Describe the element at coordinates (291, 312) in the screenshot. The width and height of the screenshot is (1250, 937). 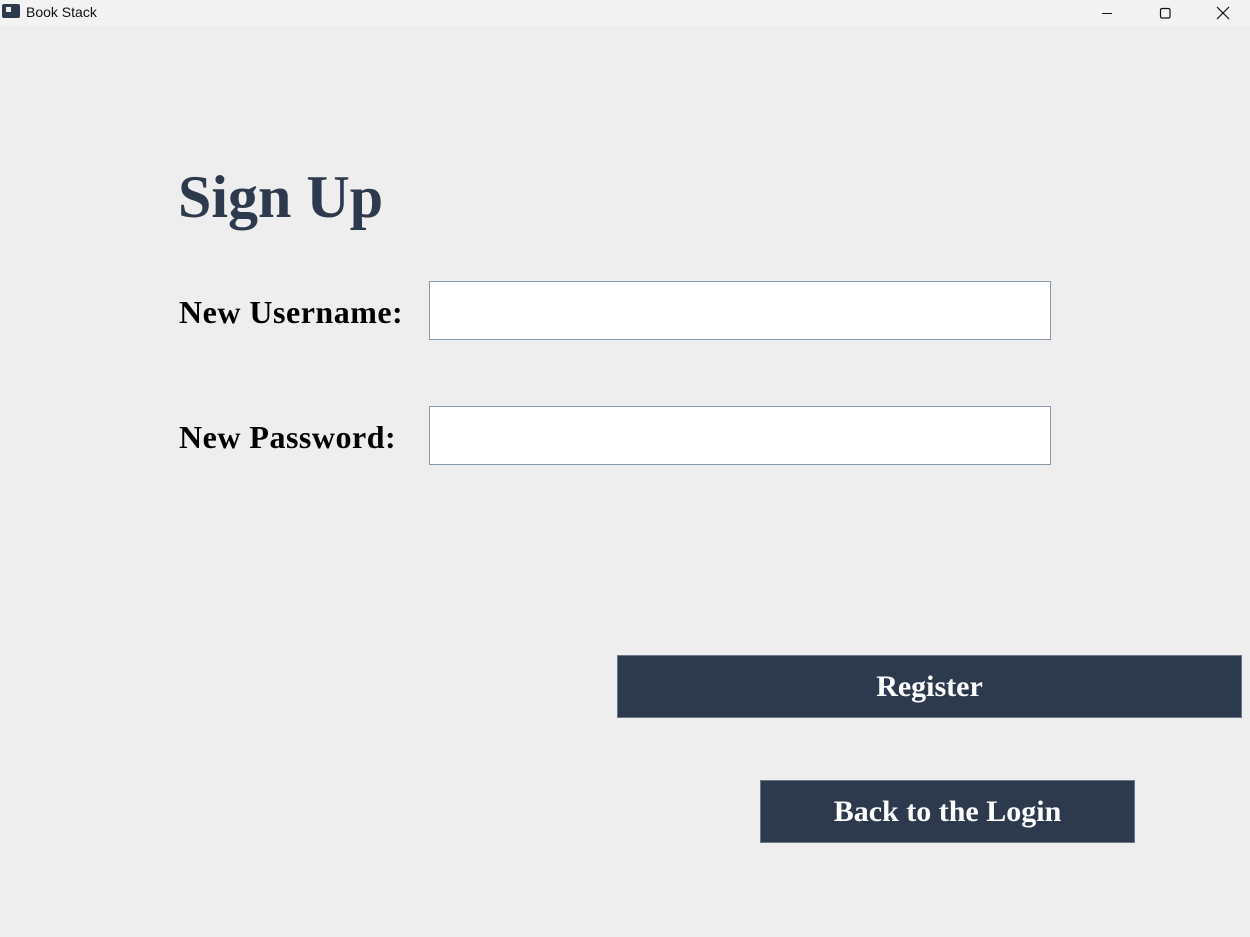
I see `username-label: New Username:` at that location.